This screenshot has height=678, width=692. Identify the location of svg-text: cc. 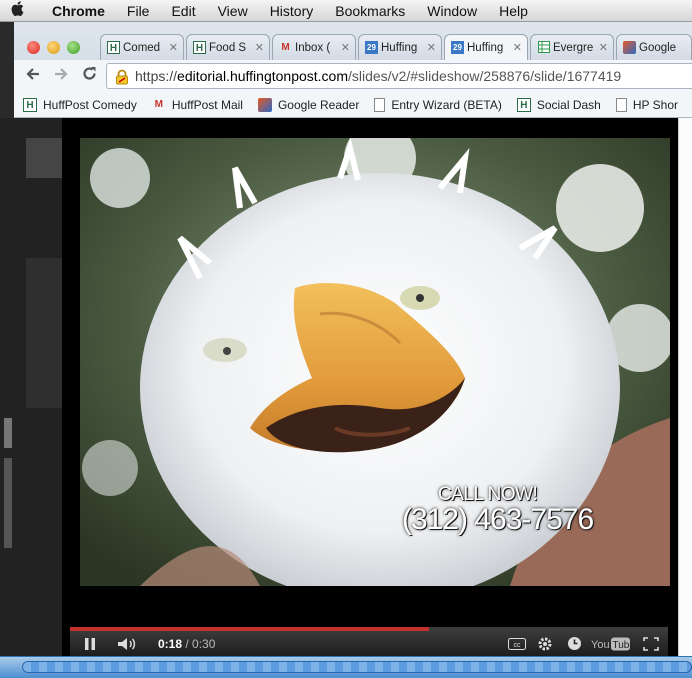
(518, 645).